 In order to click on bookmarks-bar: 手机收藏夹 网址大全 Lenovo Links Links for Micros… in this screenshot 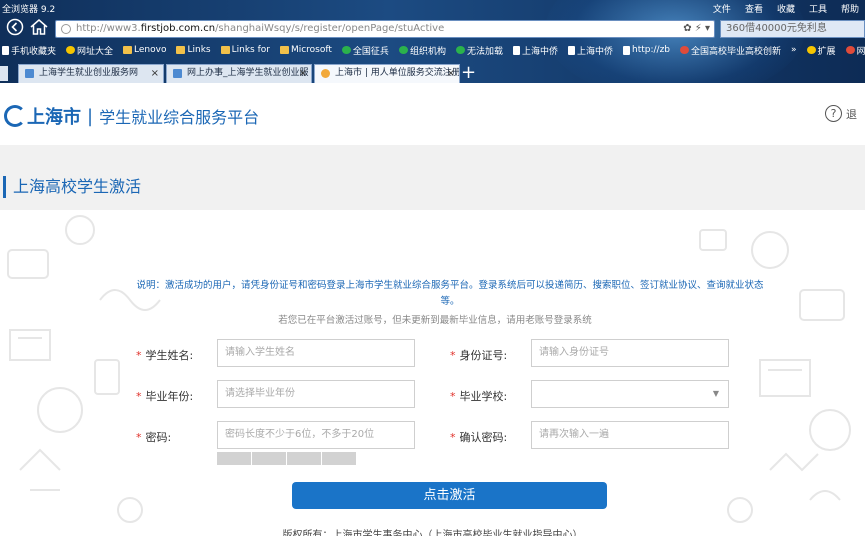, I will do `click(432, 50)`.